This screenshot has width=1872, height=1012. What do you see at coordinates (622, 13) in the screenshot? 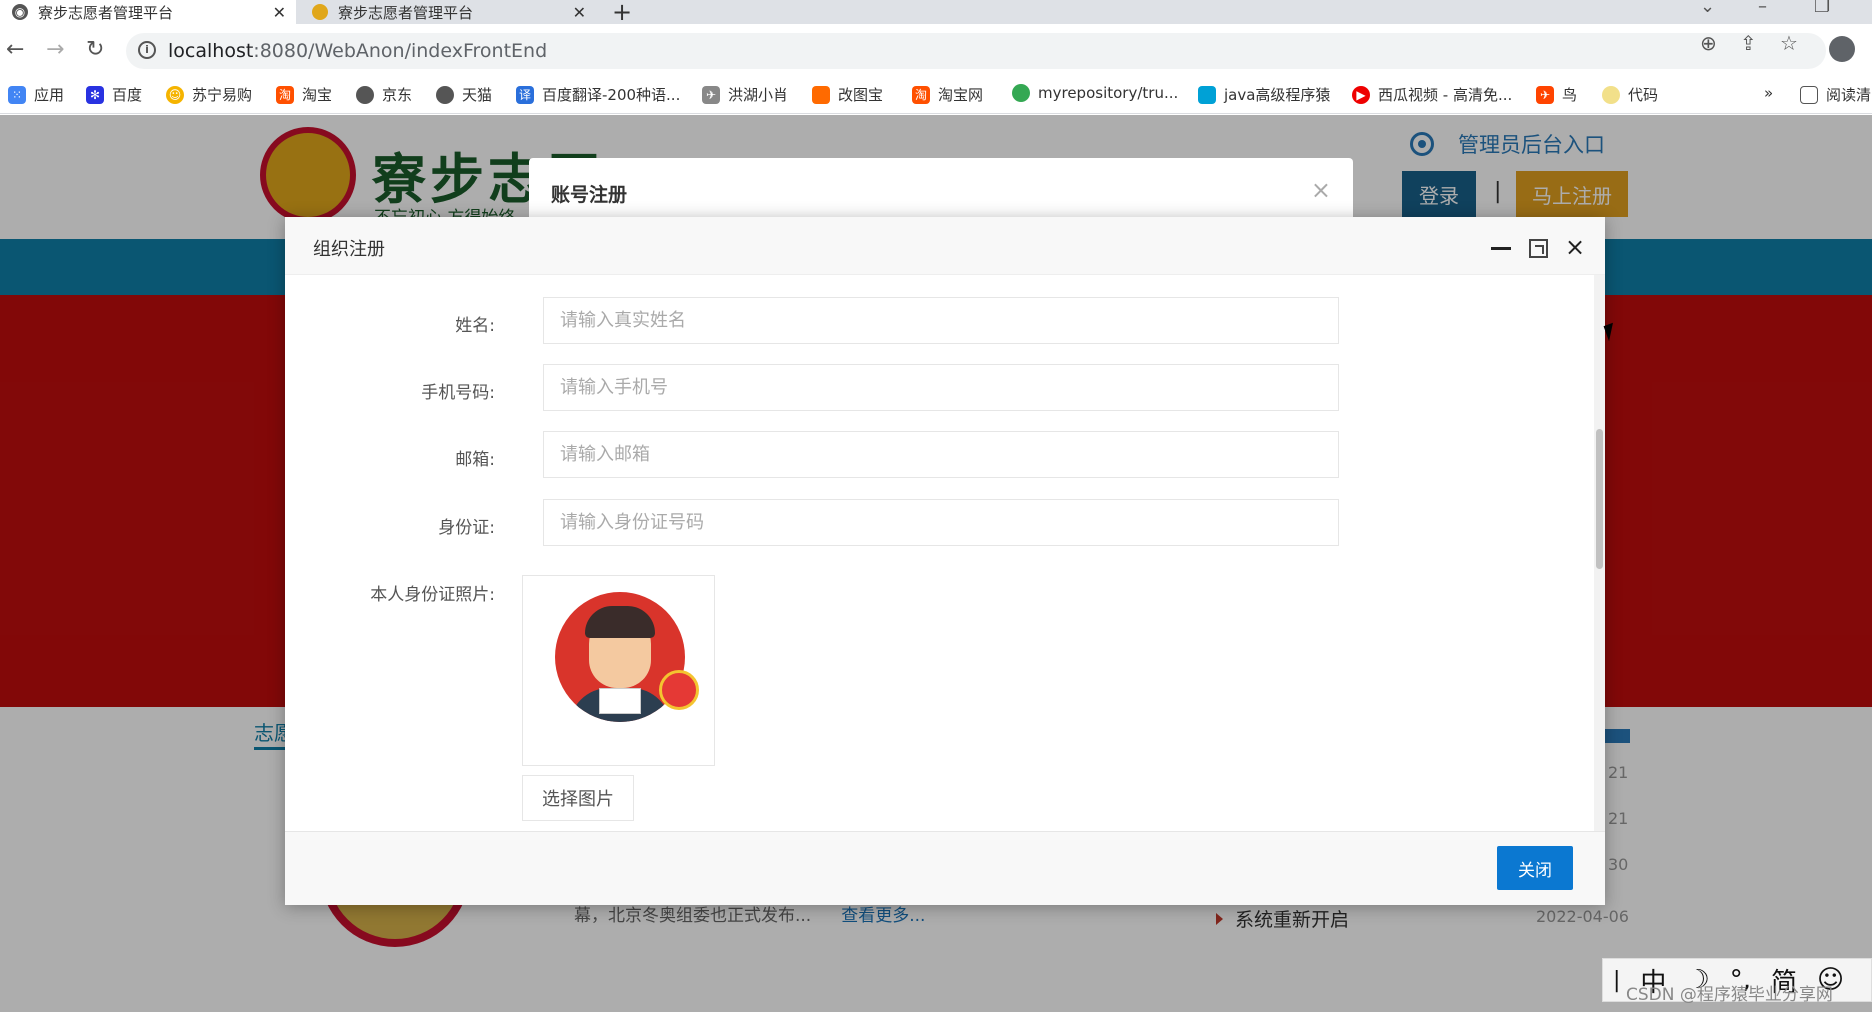
I see `new-tab-icon: +` at bounding box center [622, 13].